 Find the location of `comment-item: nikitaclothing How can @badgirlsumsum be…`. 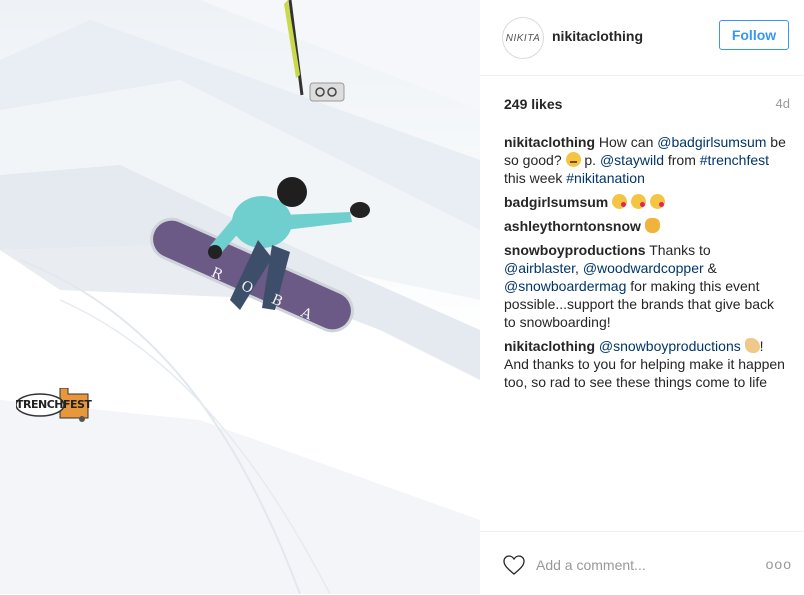

comment-item: nikitaclothing How can @badgirlsumsum be… is located at coordinates (646, 160).